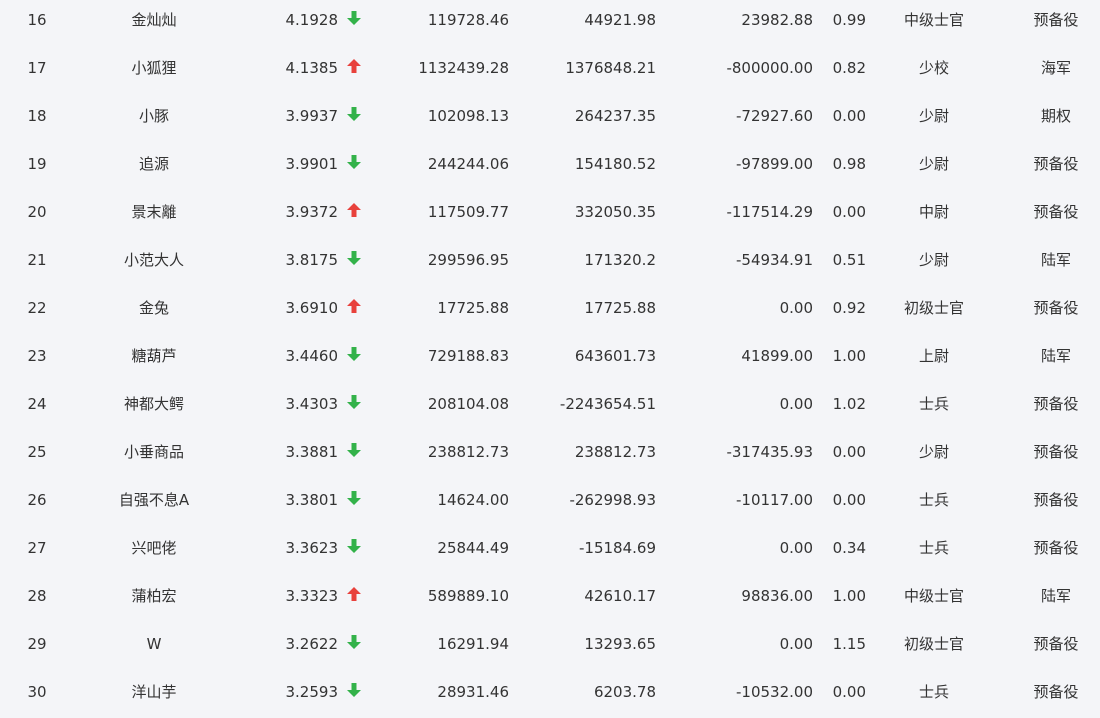 Image resolution: width=1100 pixels, height=718 pixels. What do you see at coordinates (849, 20) in the screenshot?
I see `ratio-cell: 0.99` at bounding box center [849, 20].